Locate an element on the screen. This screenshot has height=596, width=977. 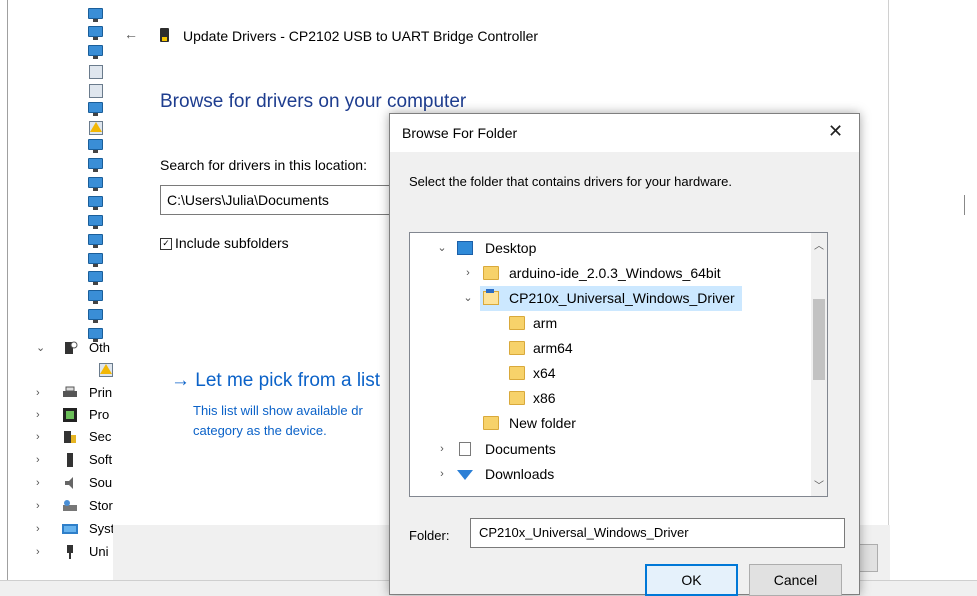
tree-item-x86: x86 is located at coordinates (615, 398).